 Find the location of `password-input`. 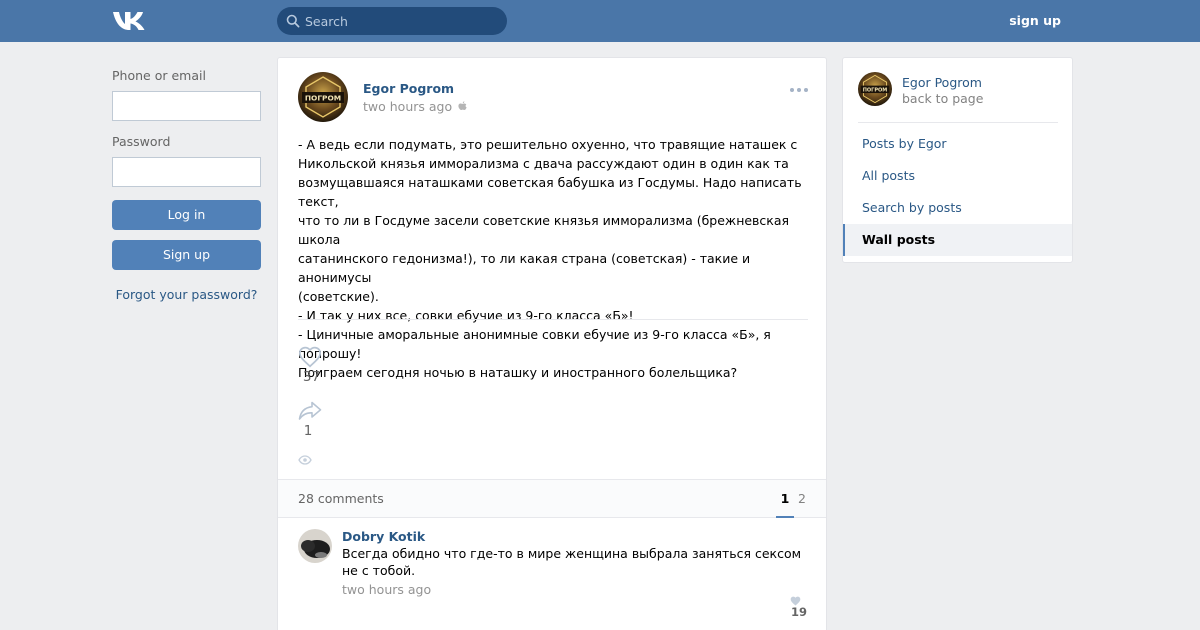

password-input is located at coordinates (186, 172).